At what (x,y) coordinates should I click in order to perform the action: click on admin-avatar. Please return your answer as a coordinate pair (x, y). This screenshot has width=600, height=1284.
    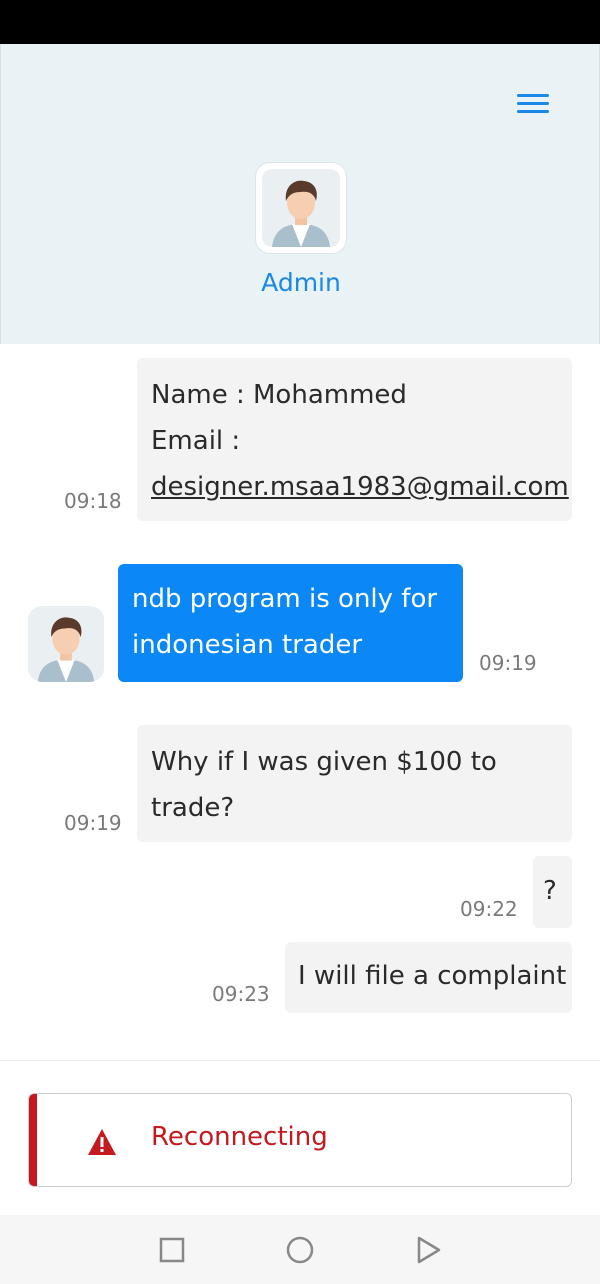
    Looking at the image, I should click on (301, 208).